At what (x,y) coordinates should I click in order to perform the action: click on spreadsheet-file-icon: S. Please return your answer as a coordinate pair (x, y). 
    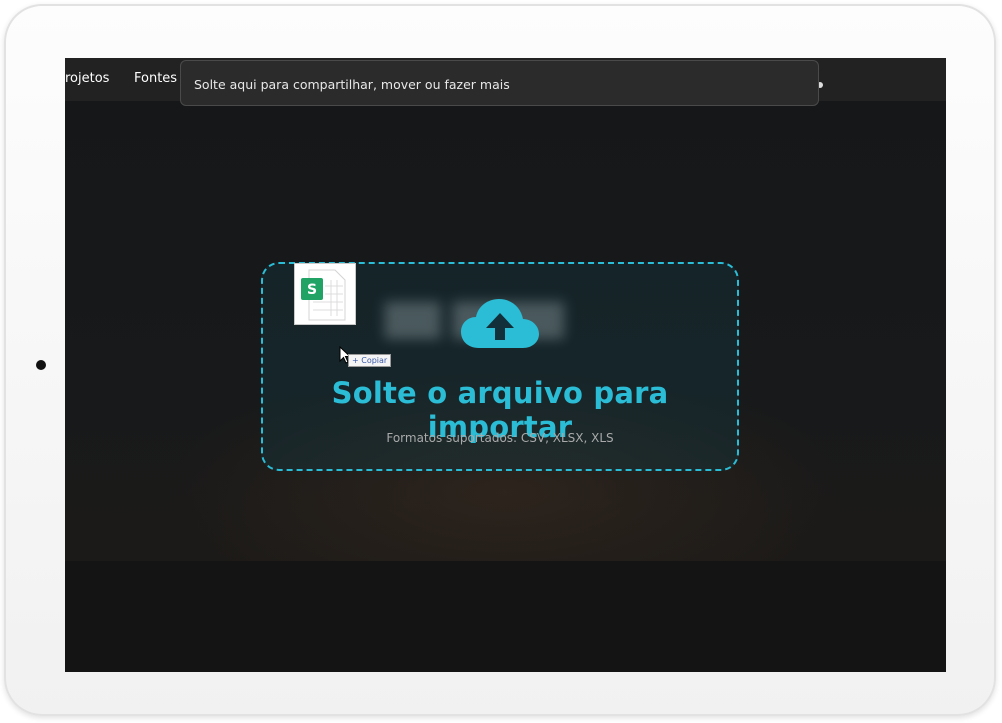
    Looking at the image, I should click on (325, 294).